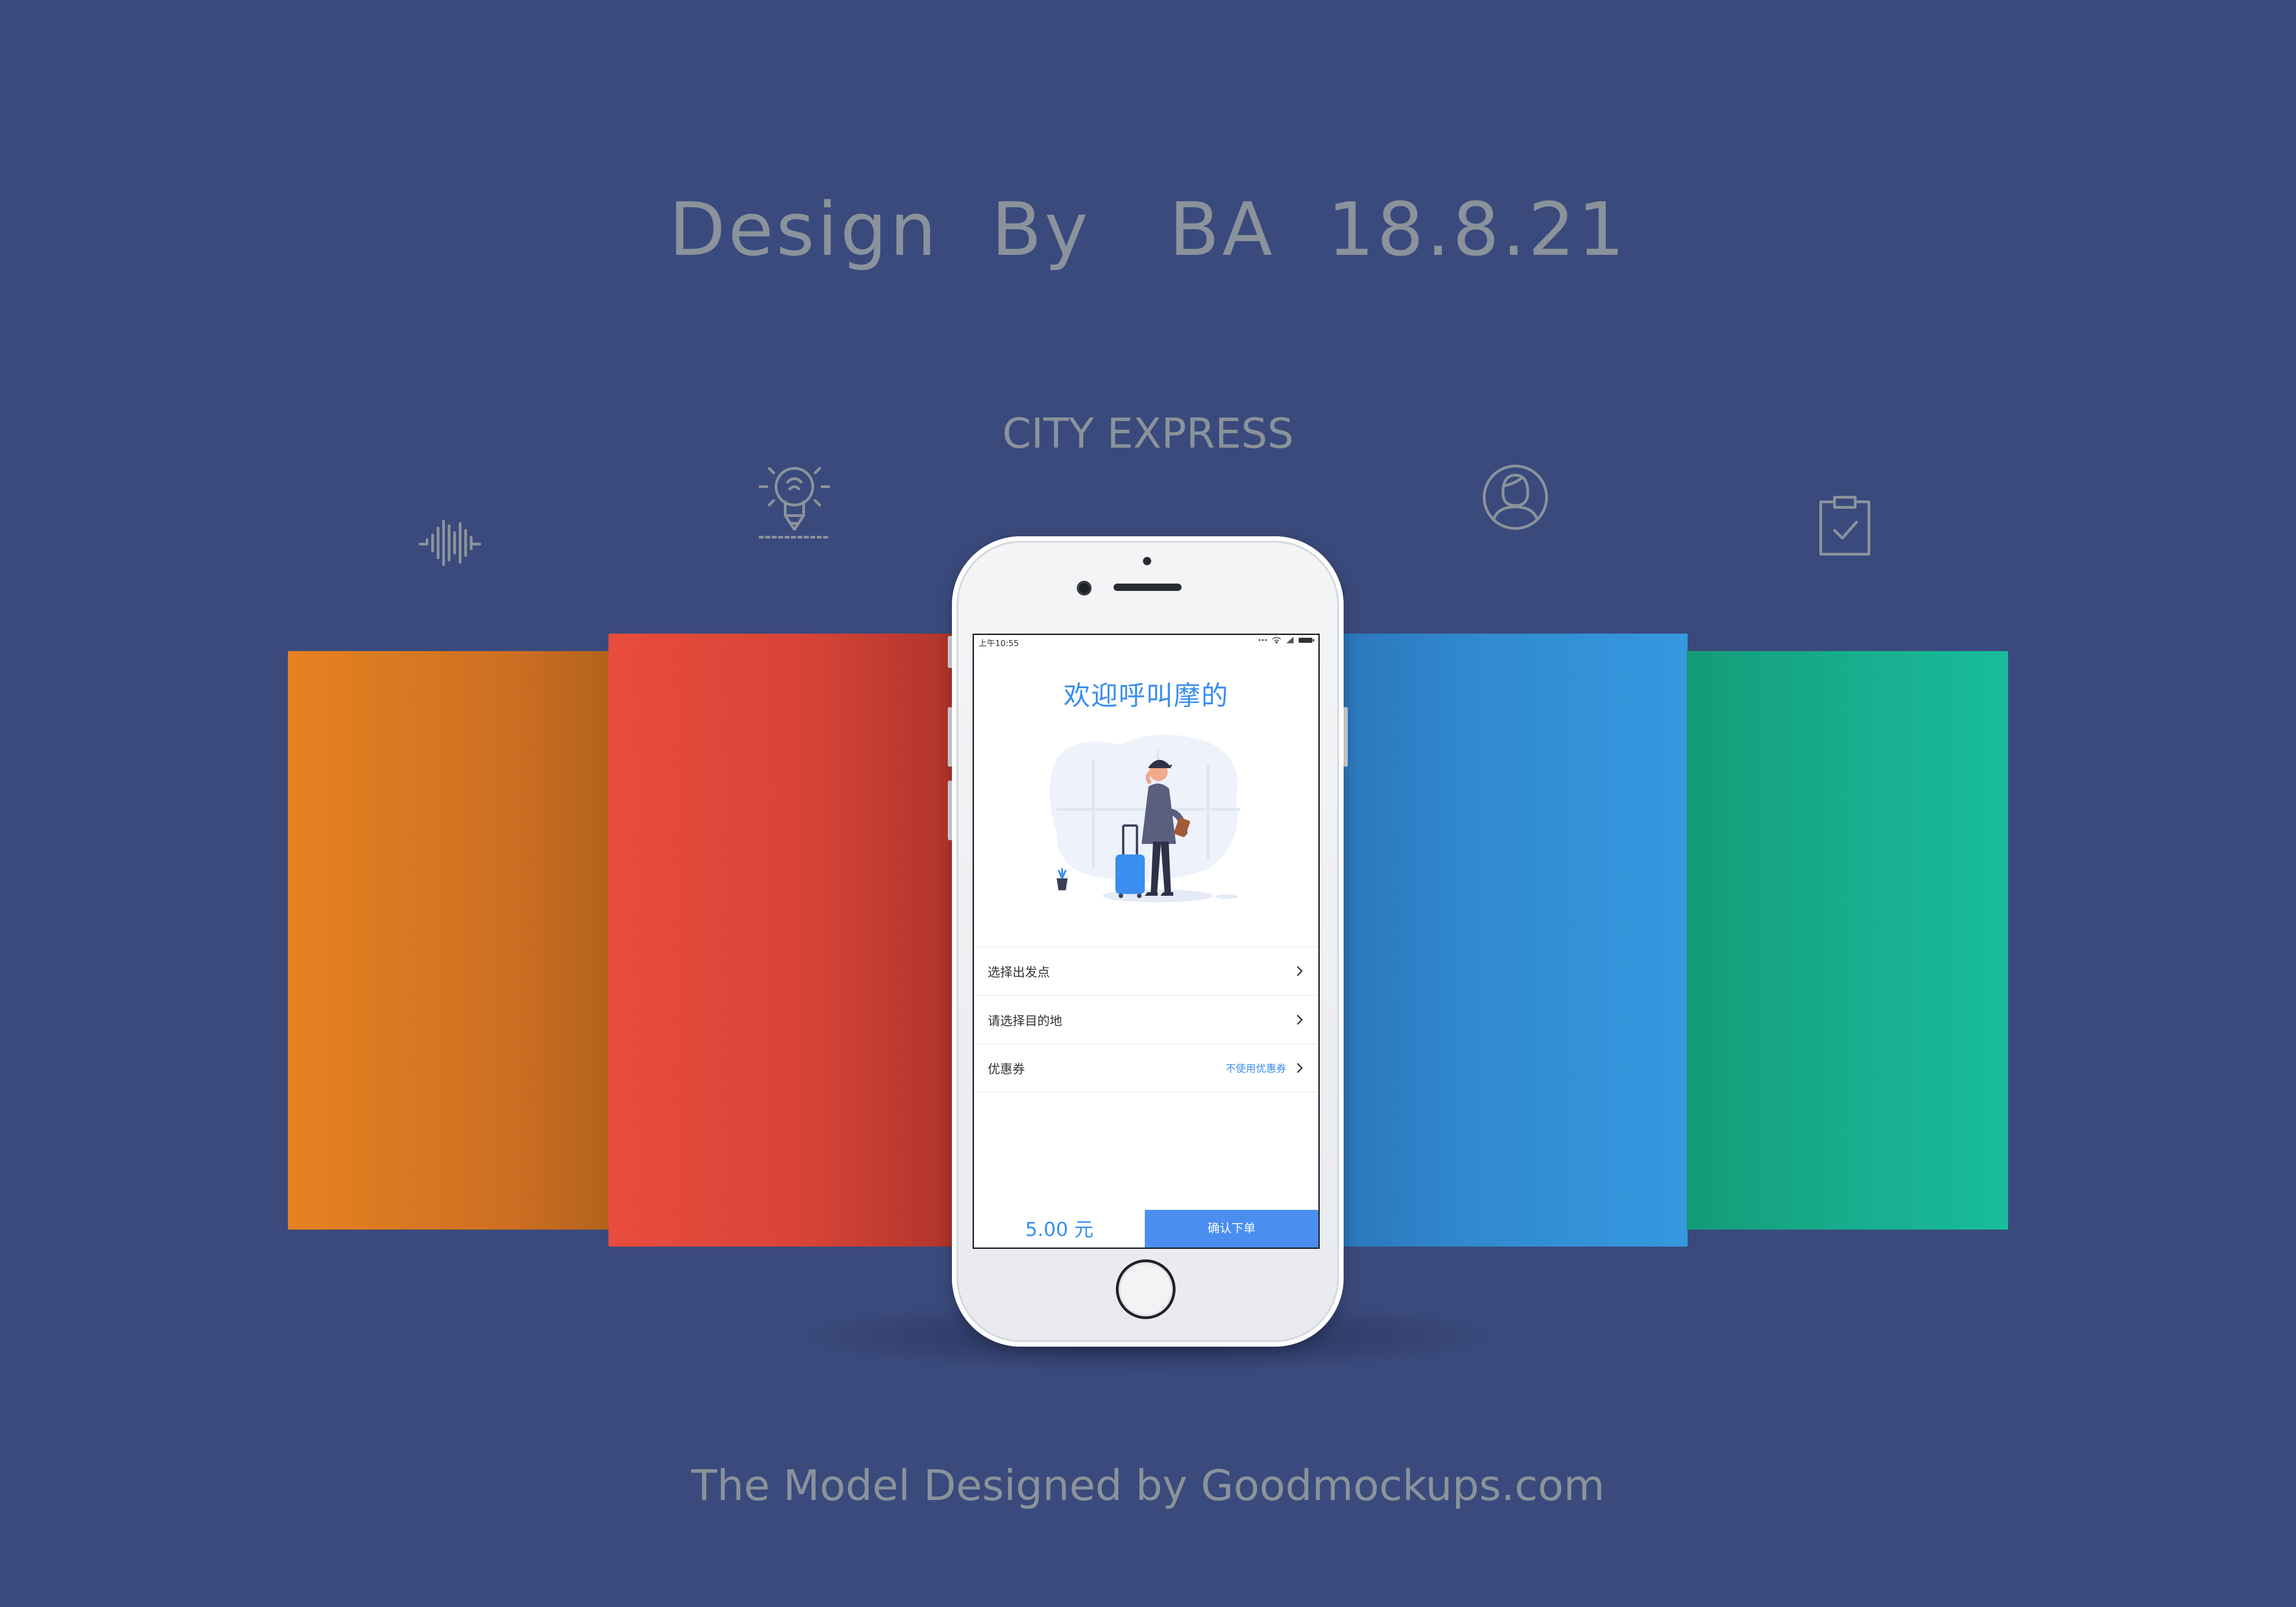  Describe the element at coordinates (792, 940) in the screenshot. I see `panel-red` at that location.